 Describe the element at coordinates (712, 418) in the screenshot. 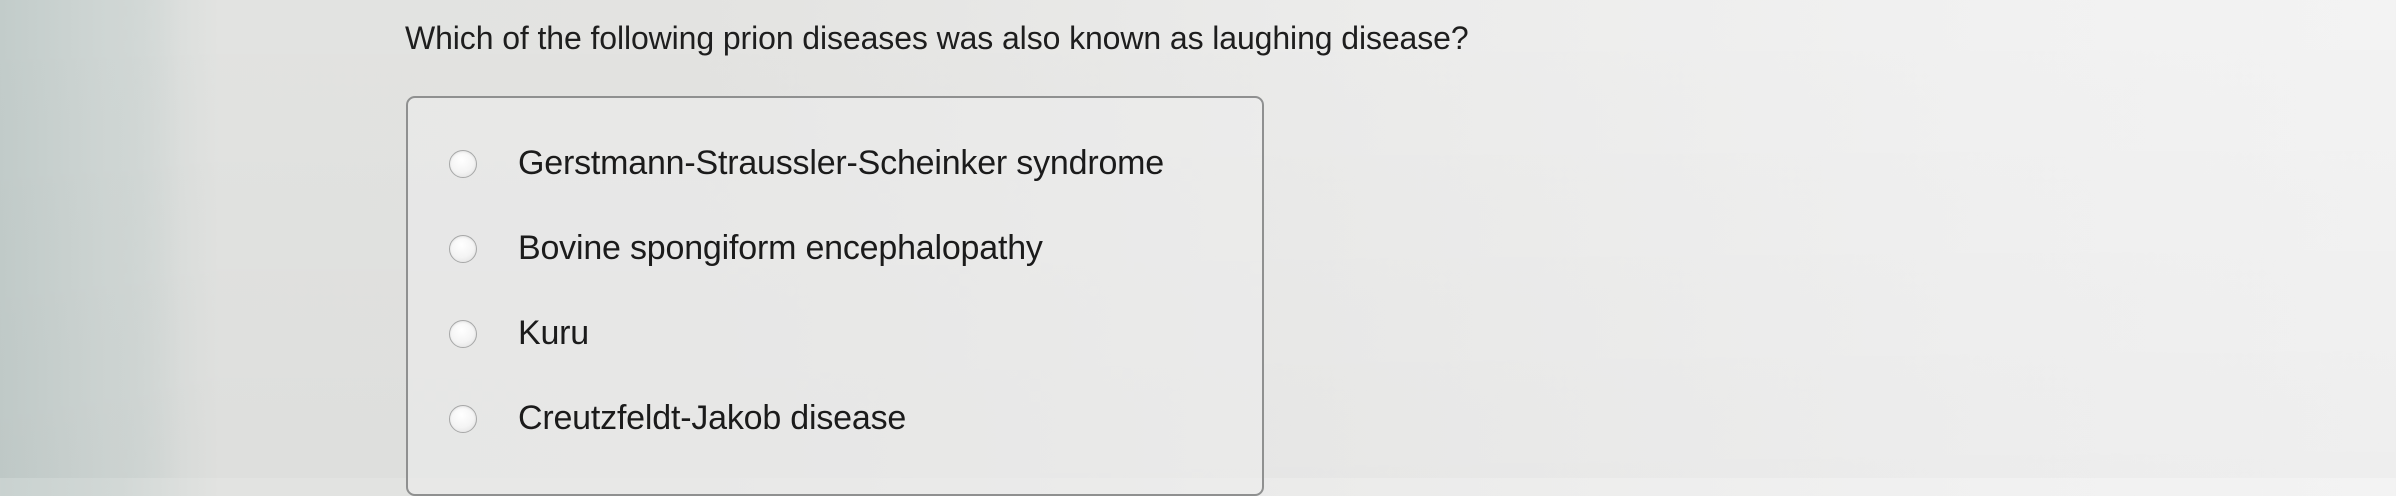

I see `answer-option-label: Creutzfeldt-Jakob disease` at that location.